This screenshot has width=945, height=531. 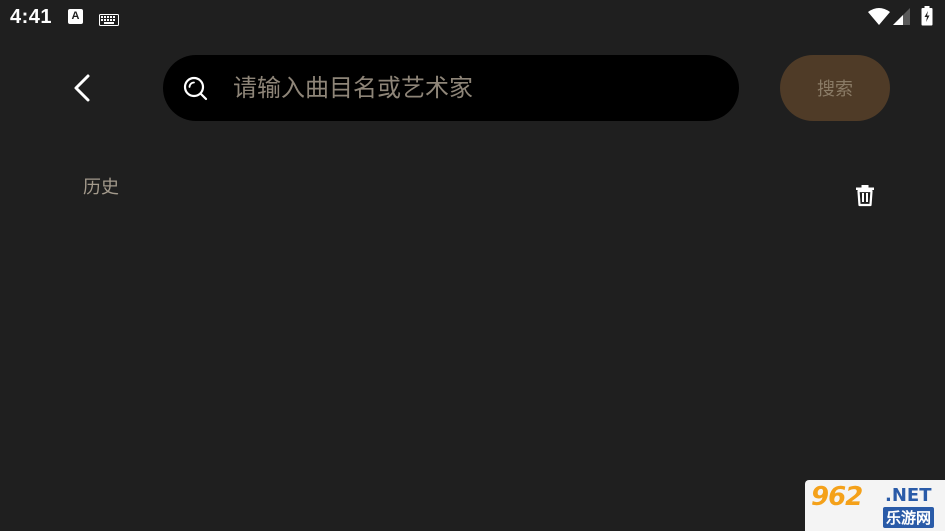 I want to click on keyboard-icon, so click(x=109, y=20).